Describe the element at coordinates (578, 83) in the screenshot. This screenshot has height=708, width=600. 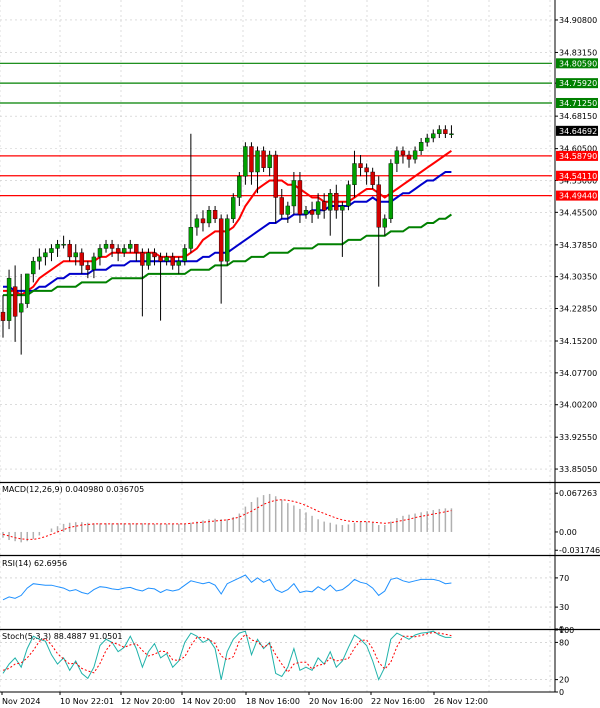
I see `price-tag-label: 34.75920` at that location.